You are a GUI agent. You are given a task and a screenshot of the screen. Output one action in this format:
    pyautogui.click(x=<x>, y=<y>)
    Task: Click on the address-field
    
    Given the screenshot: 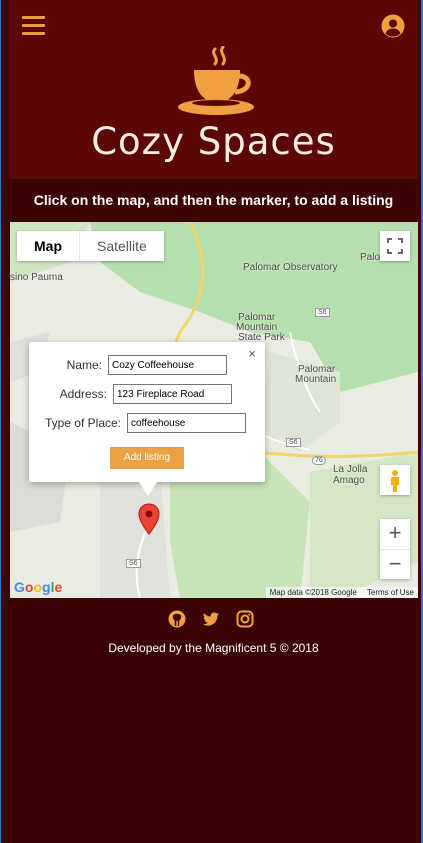 What is the action you would take?
    pyautogui.click(x=172, y=394)
    